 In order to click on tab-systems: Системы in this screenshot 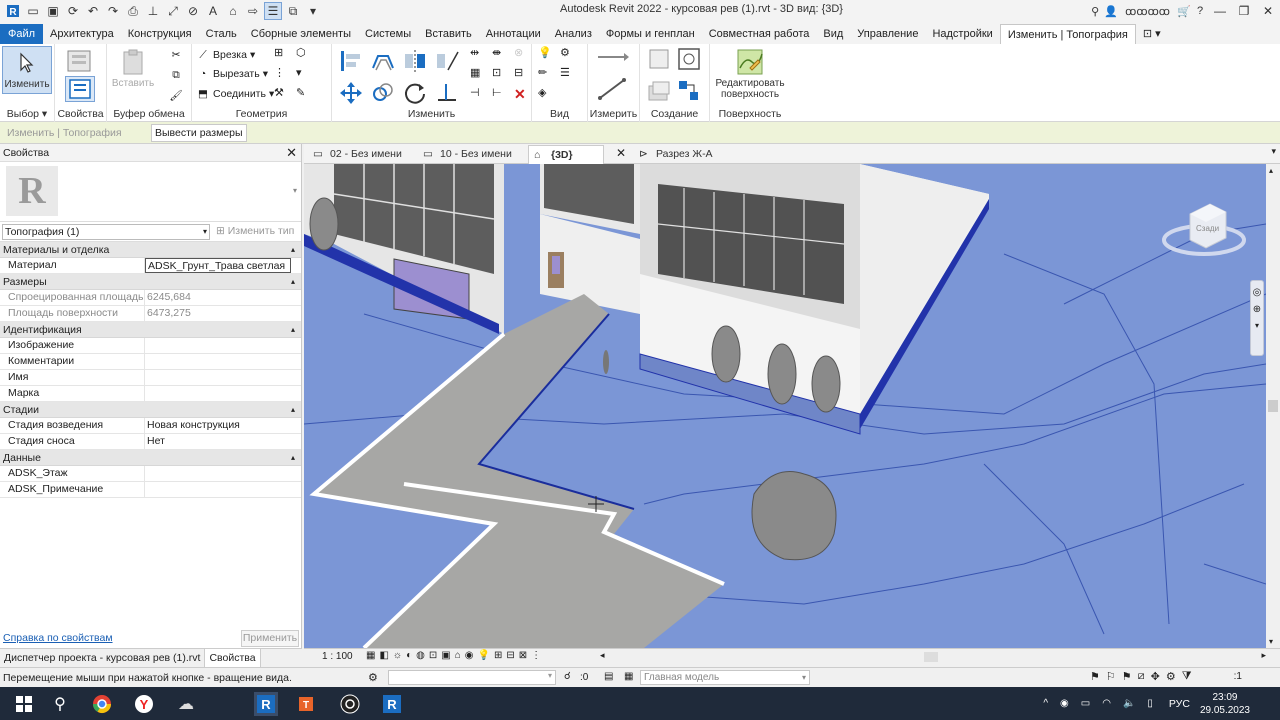, I will do `click(388, 34)`.